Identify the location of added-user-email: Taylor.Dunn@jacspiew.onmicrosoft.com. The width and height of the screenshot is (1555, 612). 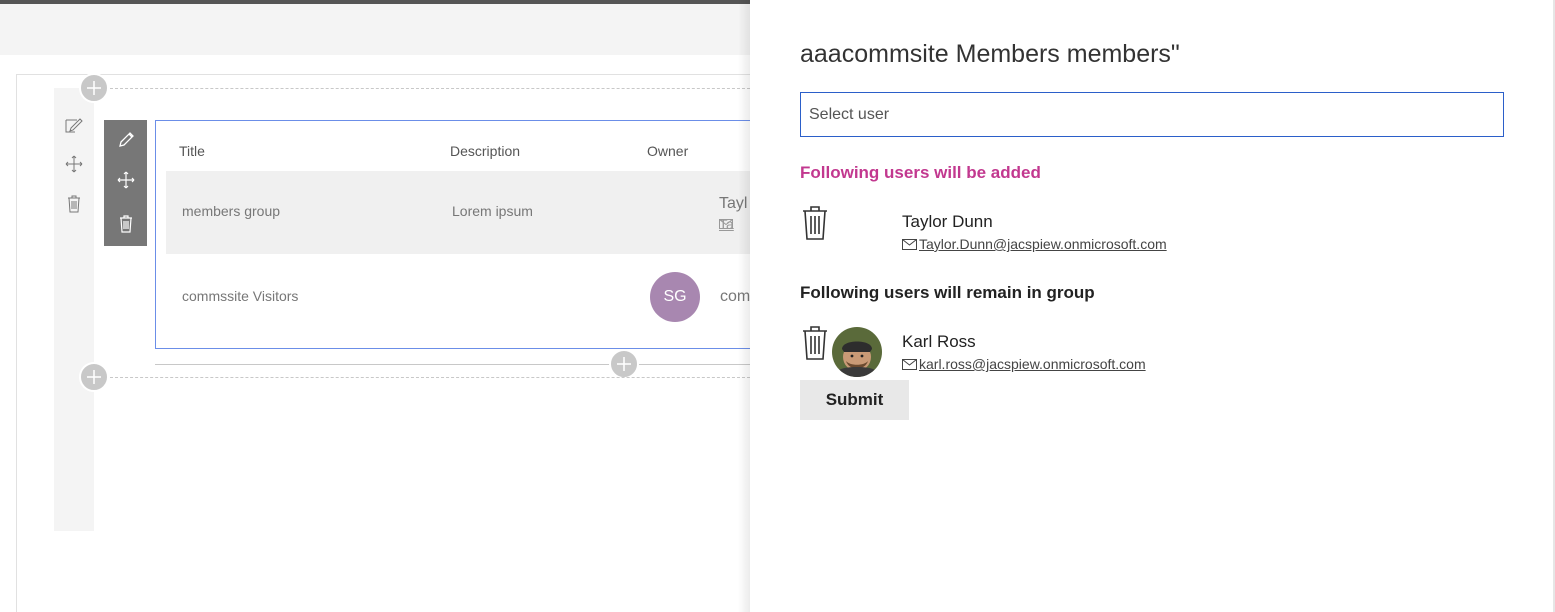
(1043, 244).